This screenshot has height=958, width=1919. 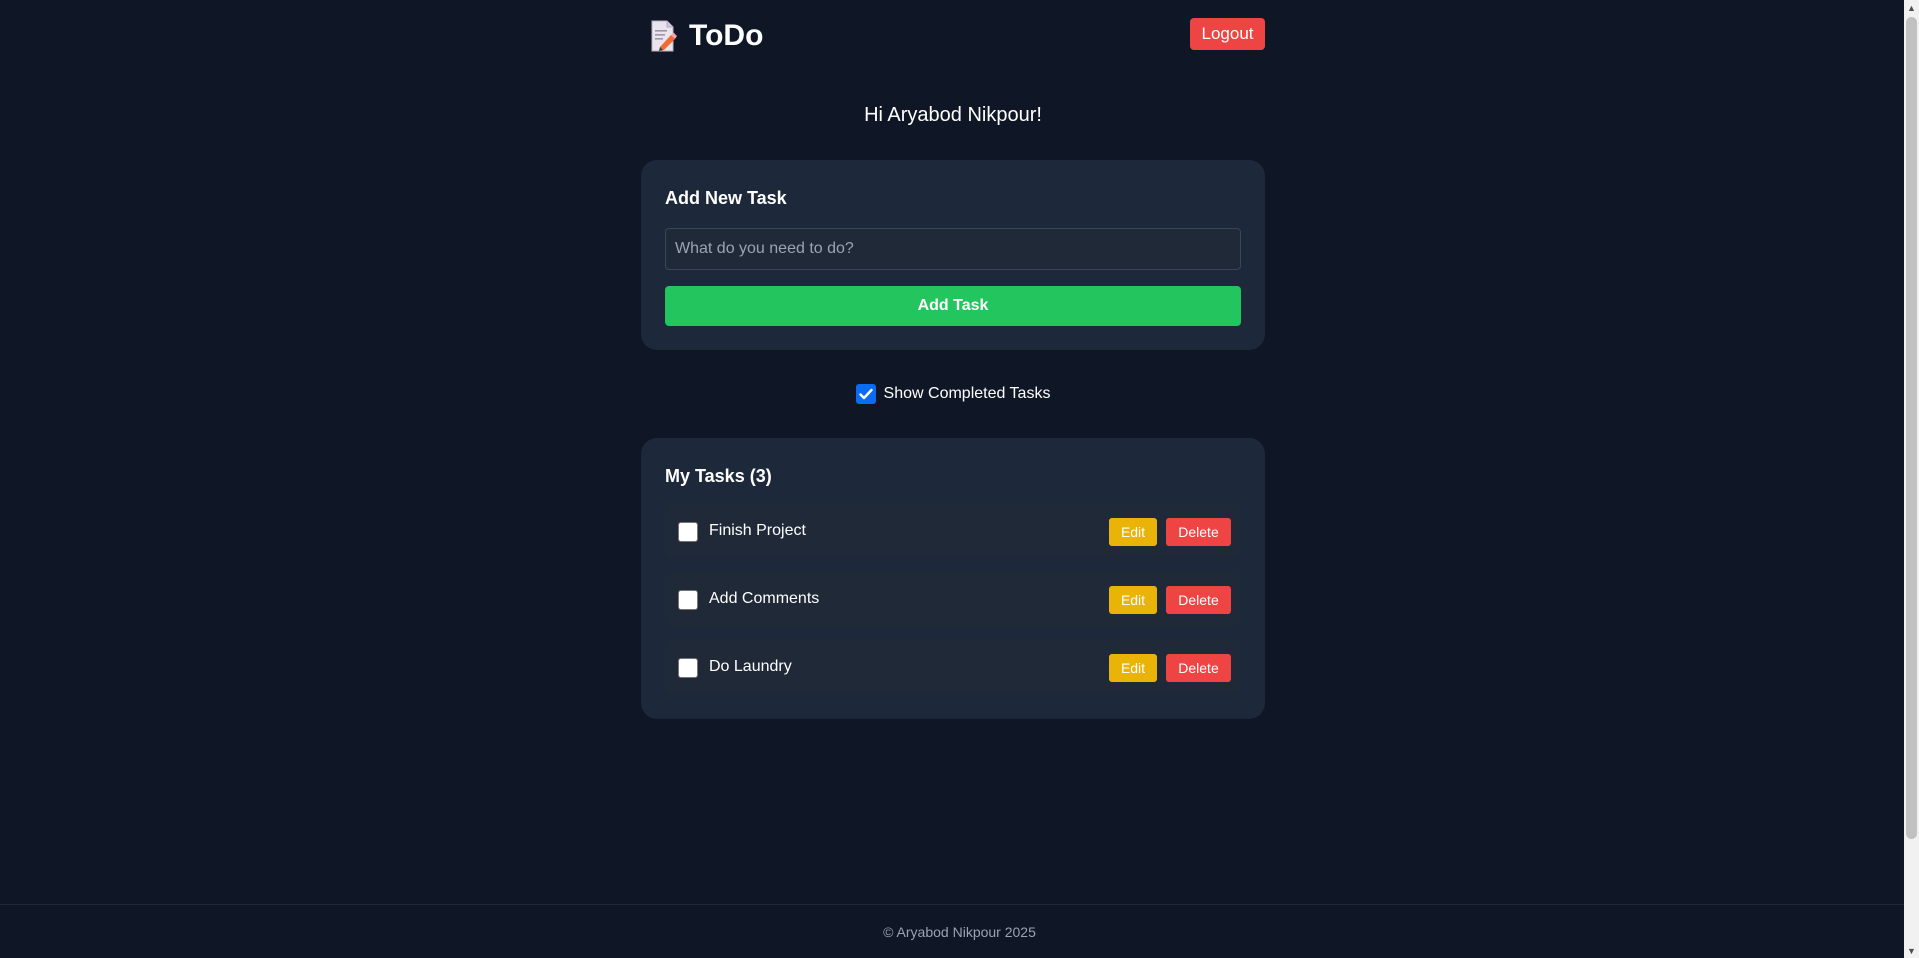 I want to click on task-item: Do Laundry Edit Delete, so click(x=953, y=667).